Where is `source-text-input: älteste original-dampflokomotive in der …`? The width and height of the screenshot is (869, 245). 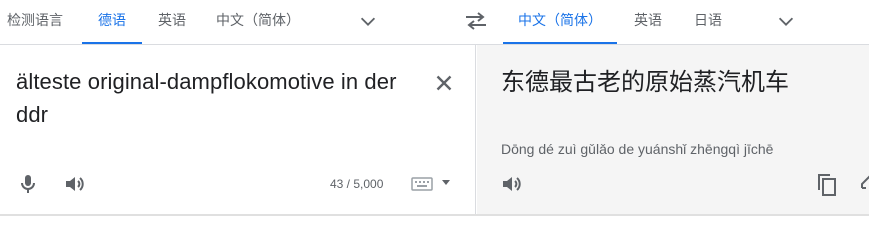 source-text-input: älteste original-dampflokomotive in der … is located at coordinates (216, 98).